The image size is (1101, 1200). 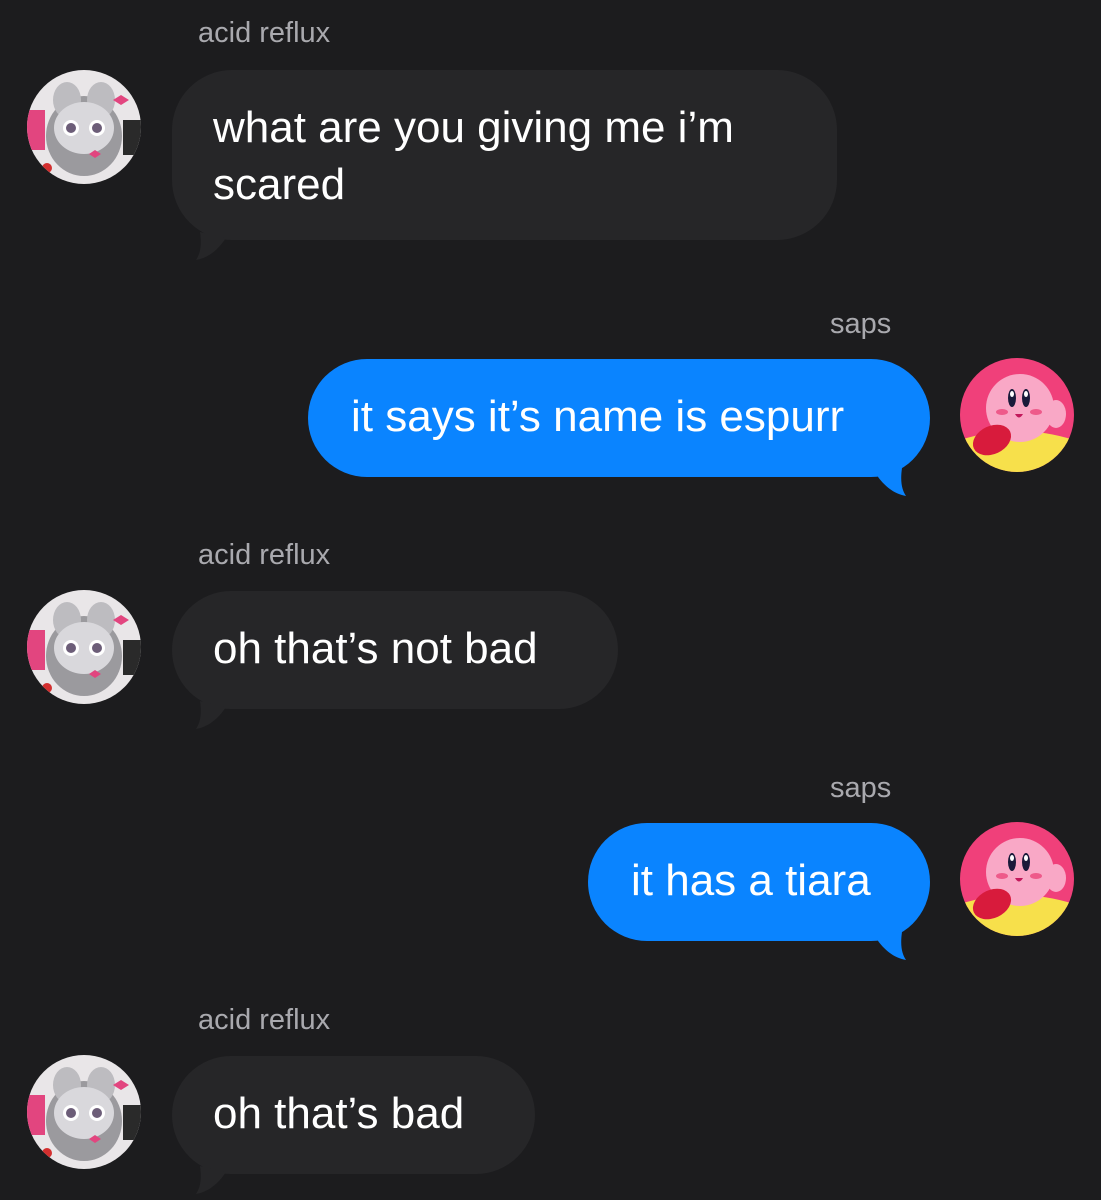 I want to click on message-text: oh that’s not bad, so click(x=375, y=648).